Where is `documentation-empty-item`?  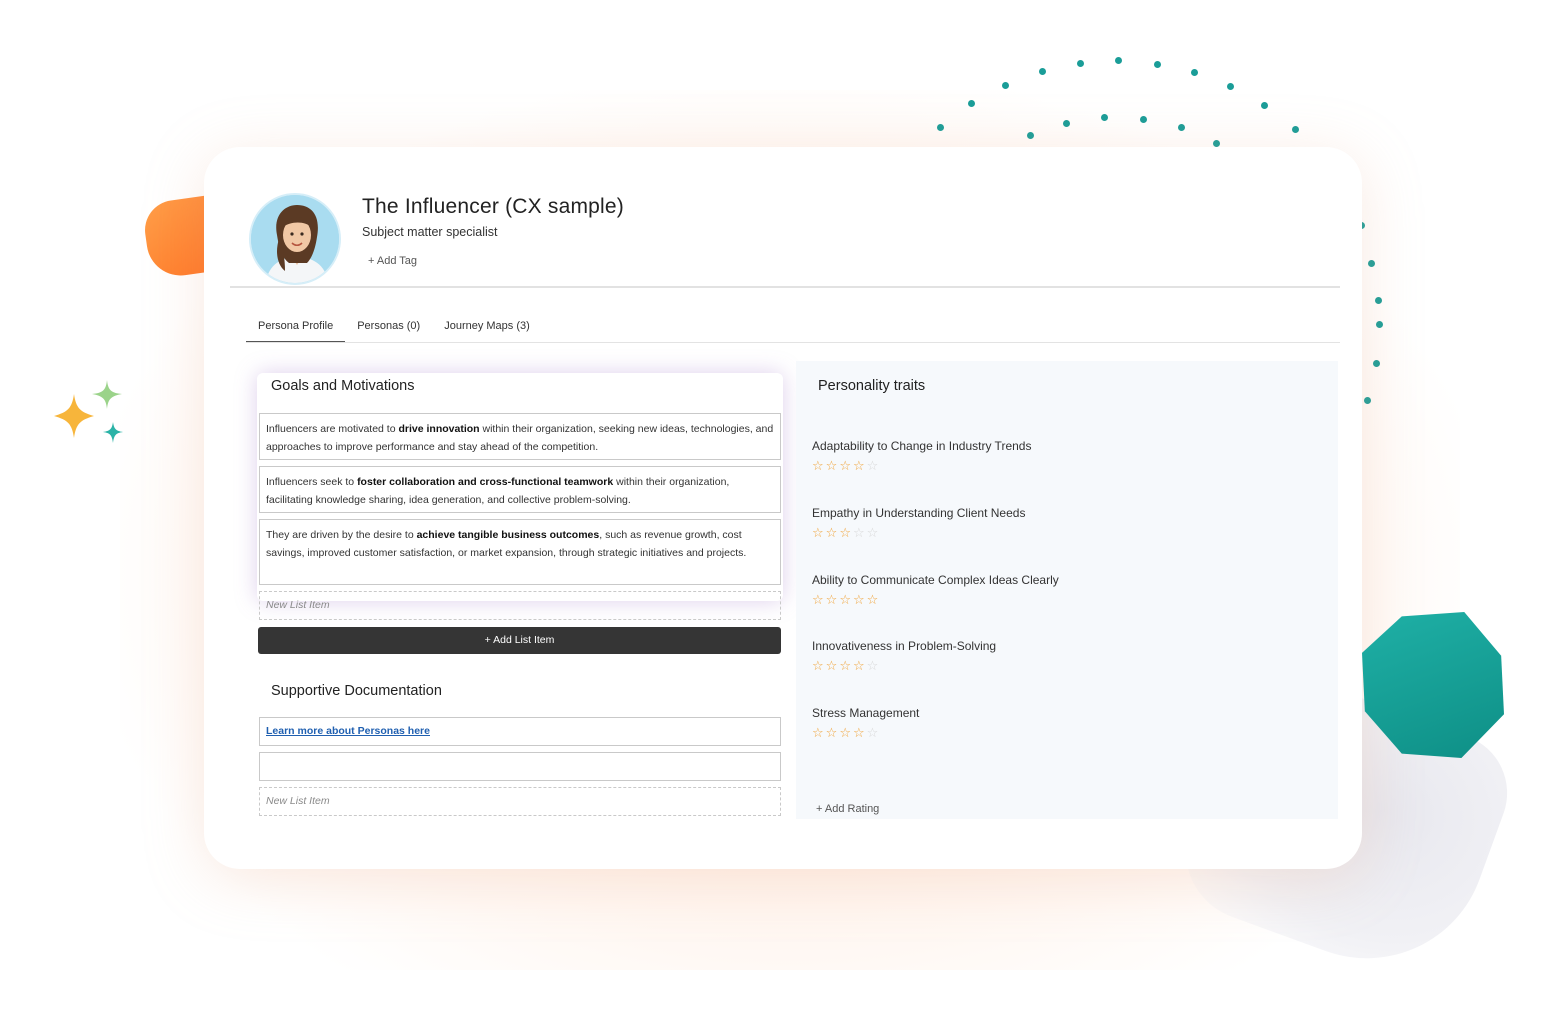
documentation-empty-item is located at coordinates (520, 766).